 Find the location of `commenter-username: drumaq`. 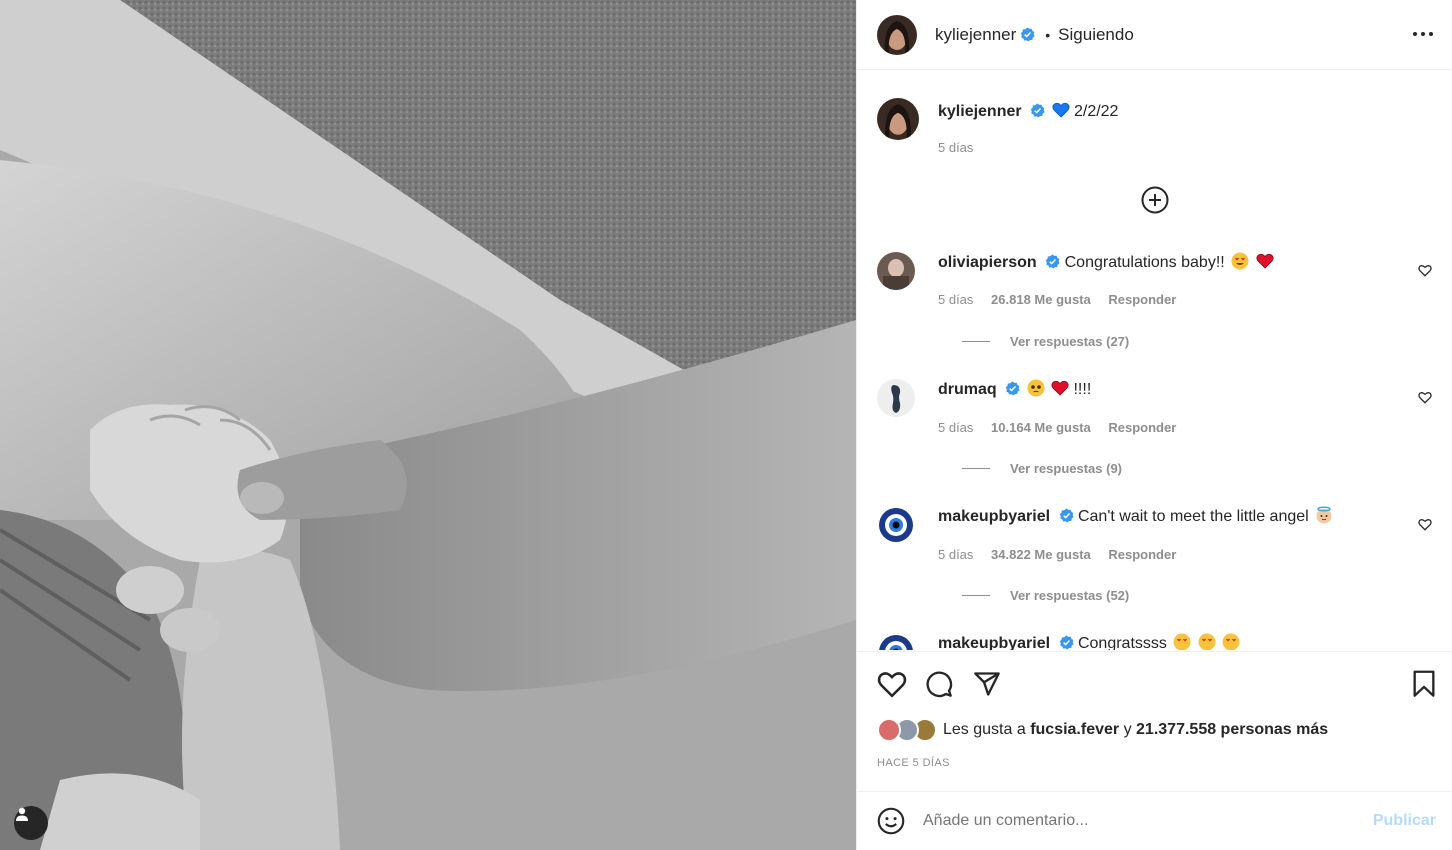

commenter-username: drumaq is located at coordinates (967, 389).